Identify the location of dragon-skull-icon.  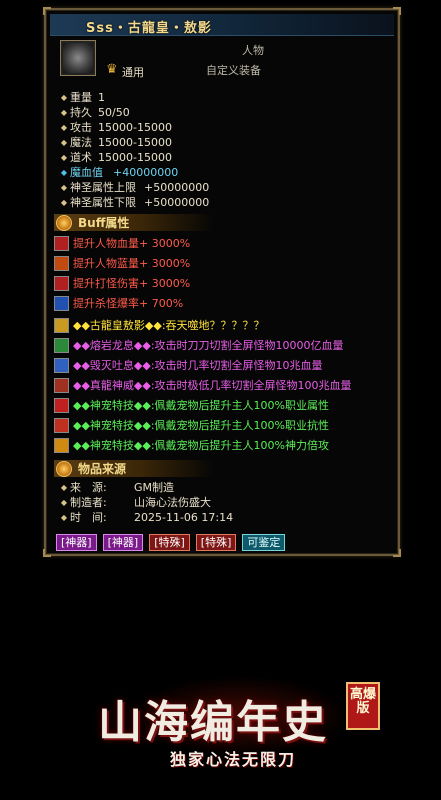
(78, 58).